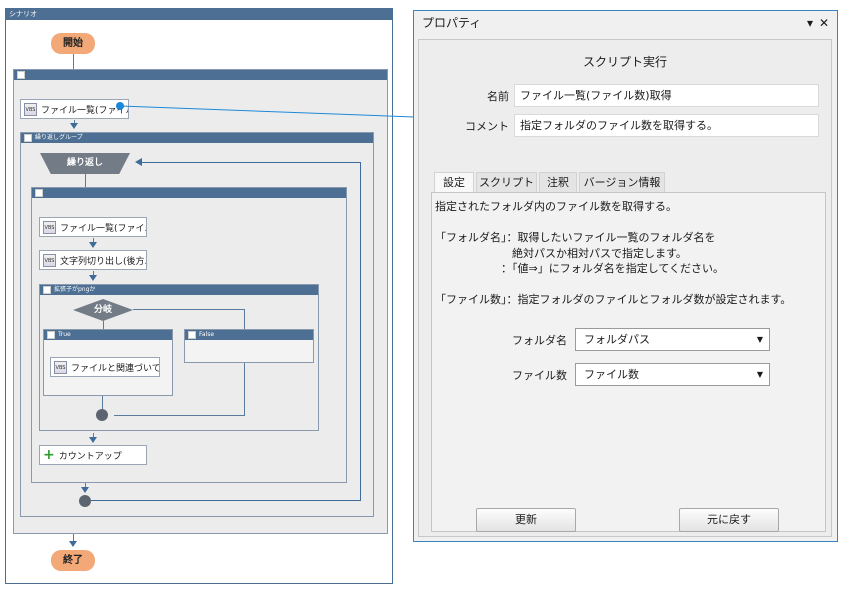 This screenshot has width=842, height=608. Describe the element at coordinates (810, 23) in the screenshot. I see `pin-dropdown-icon: ▾` at that location.